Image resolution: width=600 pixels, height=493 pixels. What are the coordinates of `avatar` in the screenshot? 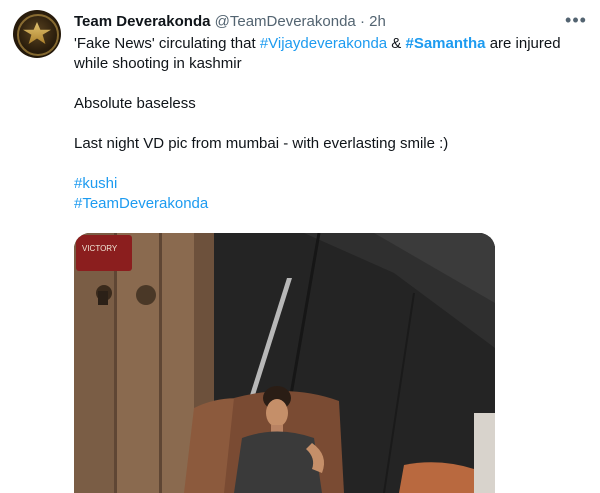 It's located at (37, 34).